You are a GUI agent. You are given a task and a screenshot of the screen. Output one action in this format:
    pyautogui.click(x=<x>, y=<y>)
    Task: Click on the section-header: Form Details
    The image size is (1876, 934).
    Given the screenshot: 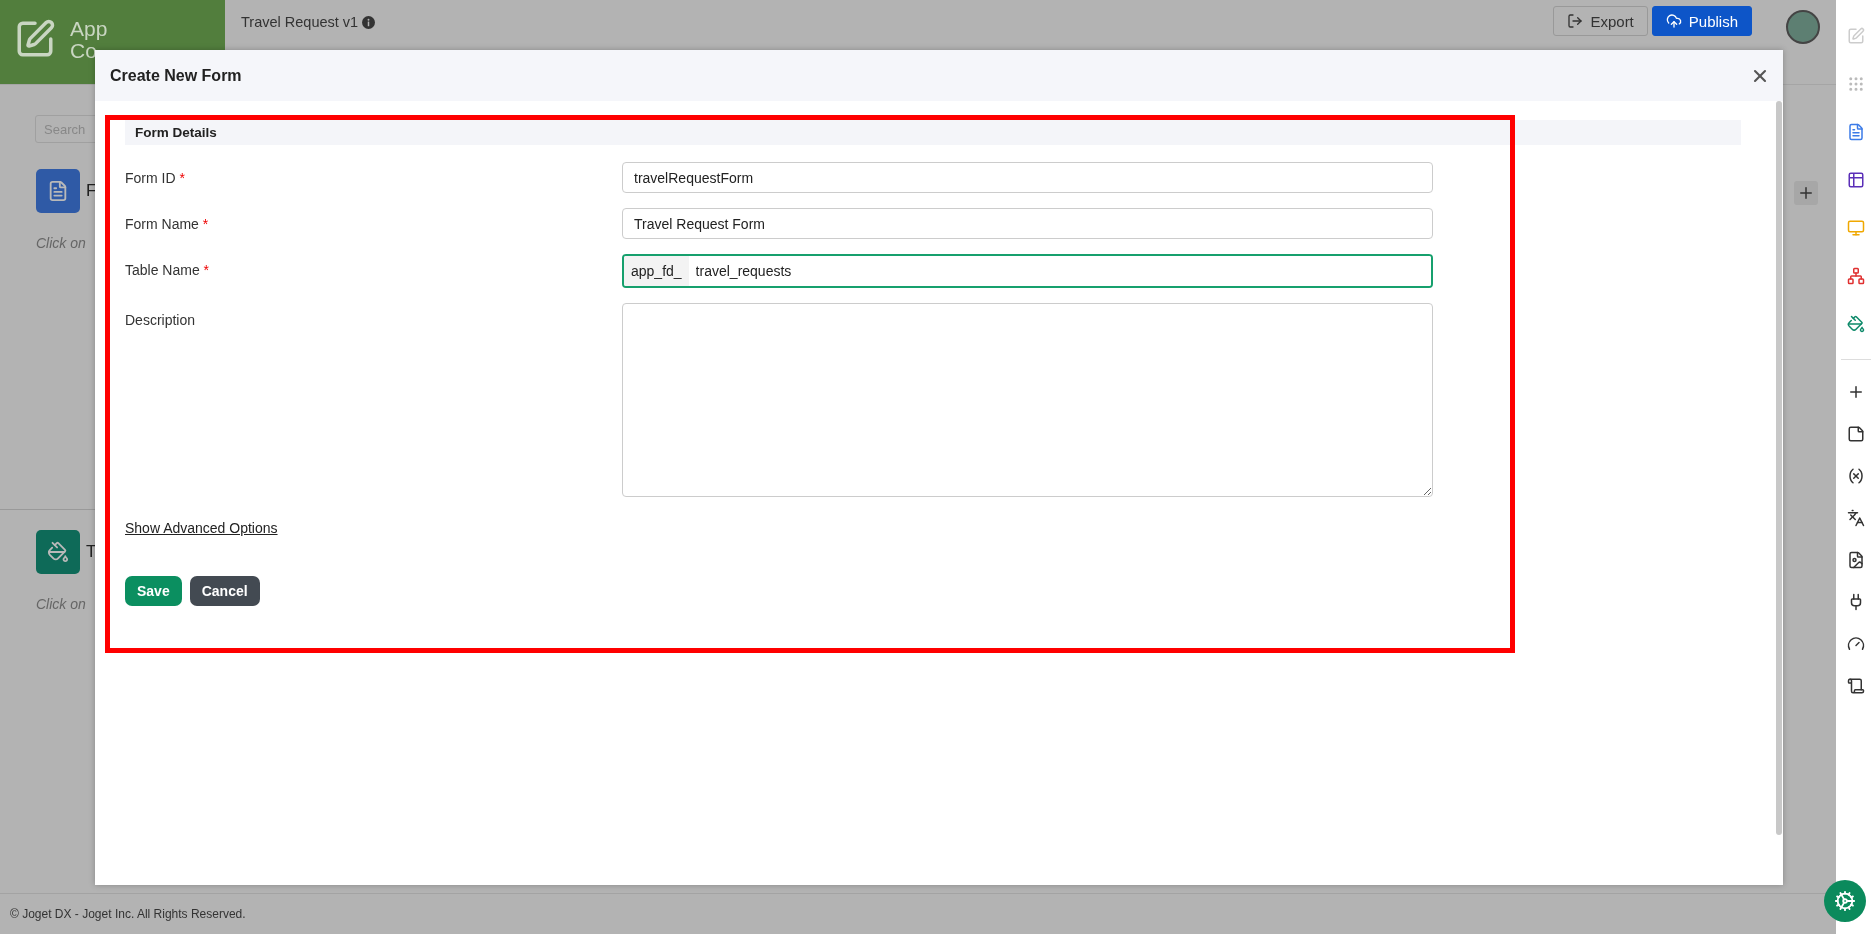 What is the action you would take?
    pyautogui.click(x=933, y=132)
    